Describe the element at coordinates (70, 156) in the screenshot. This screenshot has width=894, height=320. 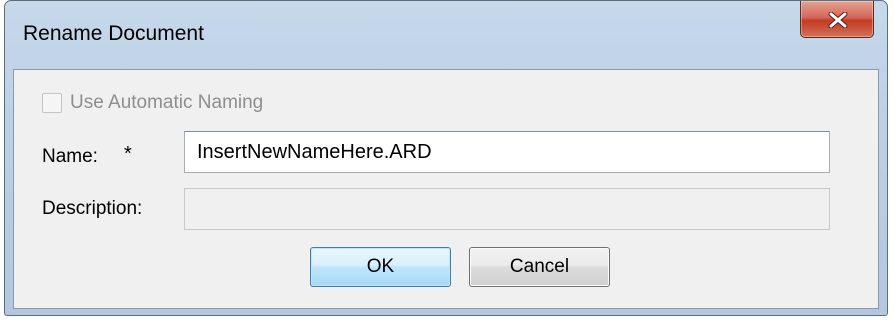
I see `name-label: Name:` at that location.